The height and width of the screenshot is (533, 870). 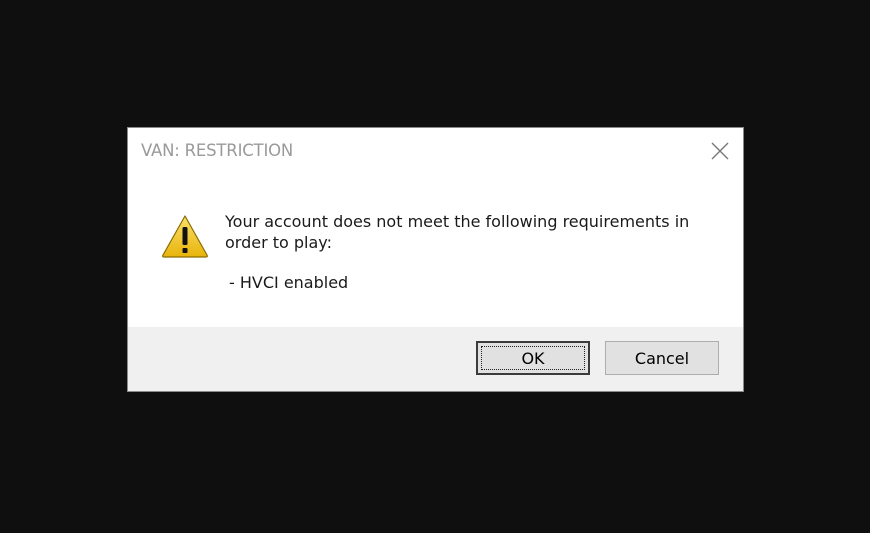 I want to click on close-icon, so click(x=720, y=151).